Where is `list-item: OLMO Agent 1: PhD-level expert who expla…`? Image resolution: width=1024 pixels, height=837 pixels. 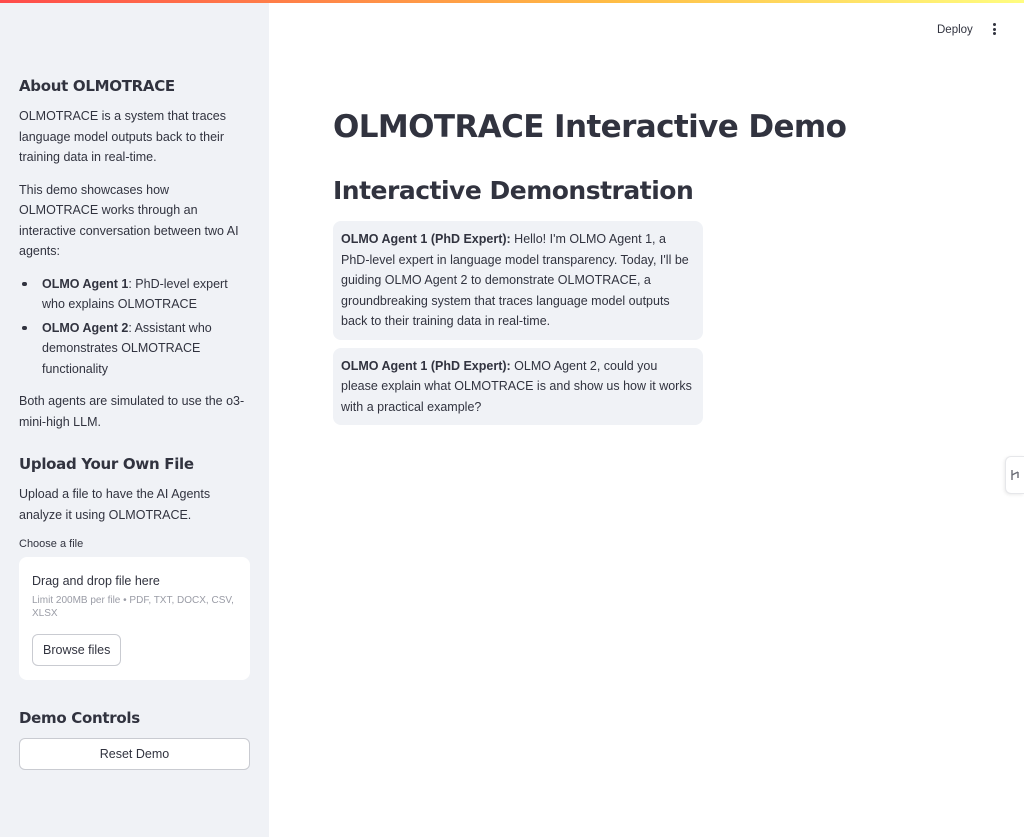
list-item: OLMO Agent 1: PhD-level expert who expla… is located at coordinates (134, 294).